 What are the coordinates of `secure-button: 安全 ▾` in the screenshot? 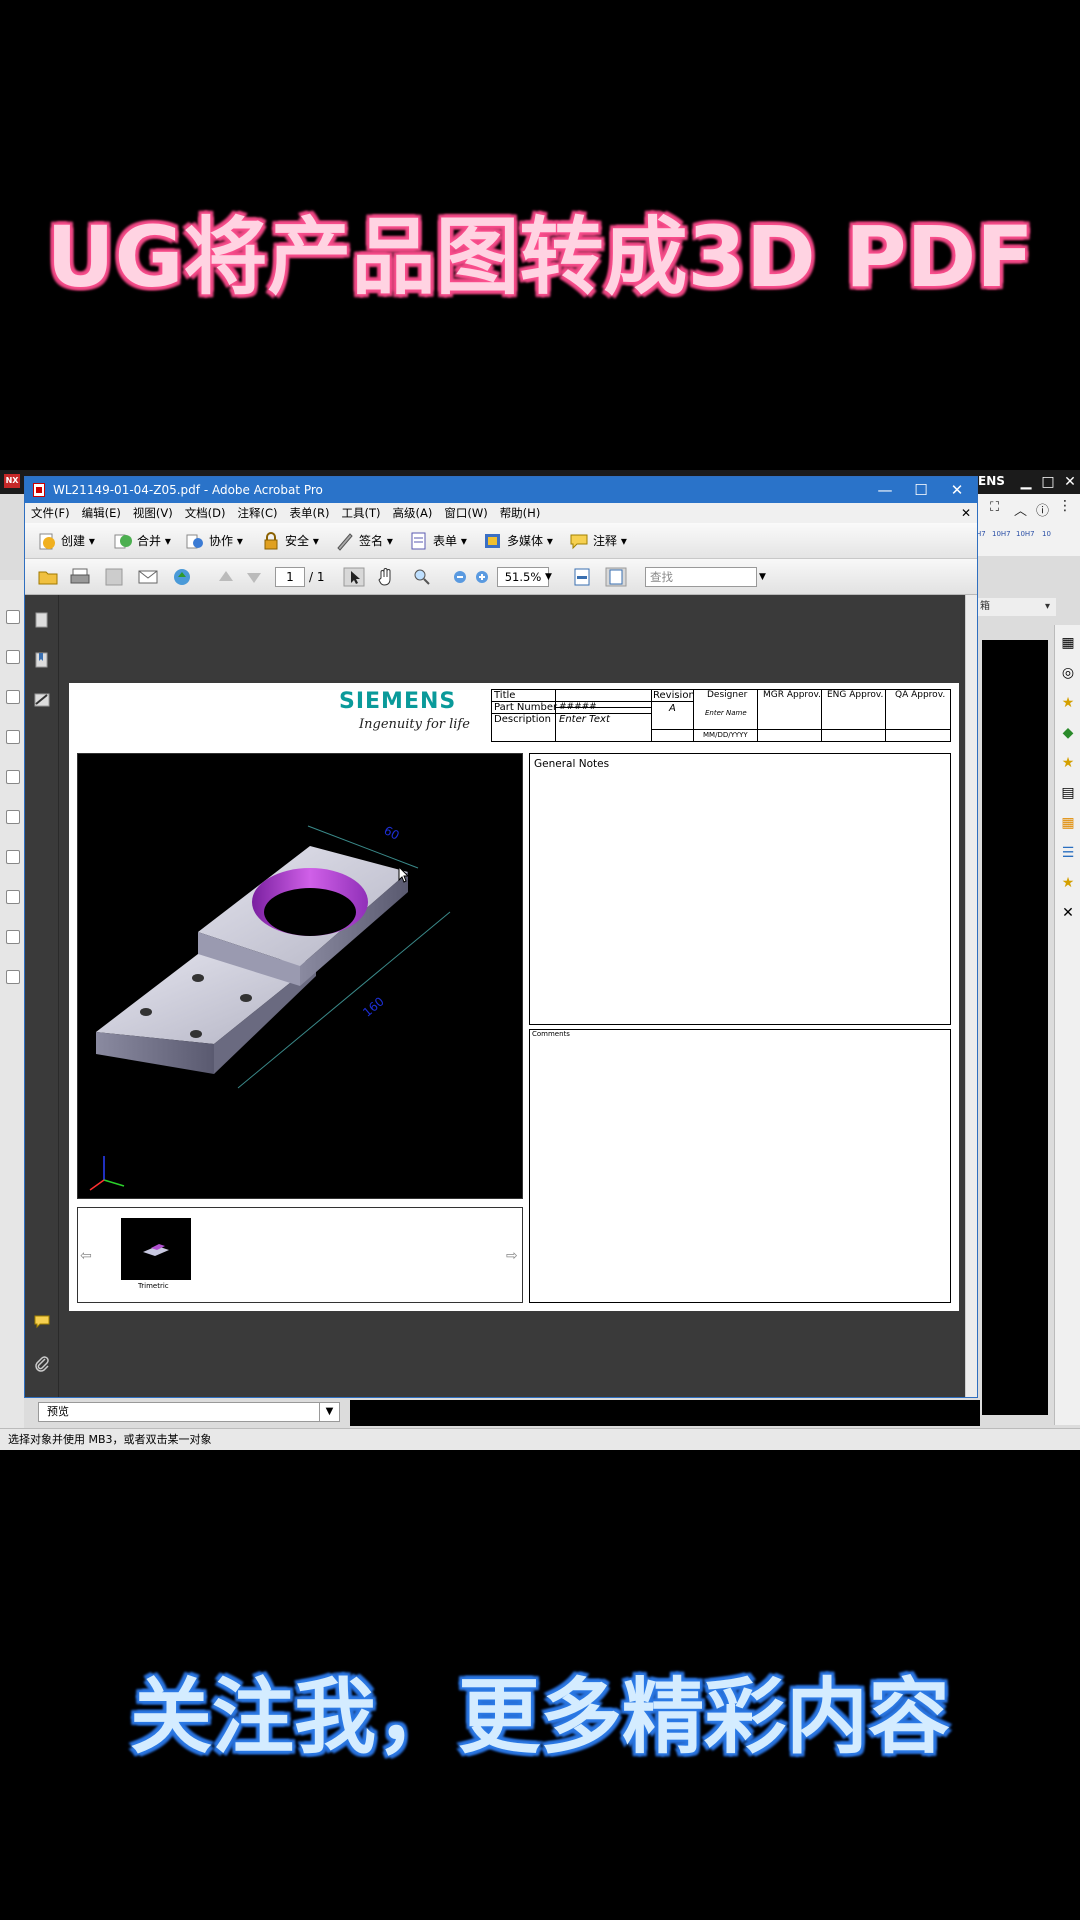 It's located at (290, 541).